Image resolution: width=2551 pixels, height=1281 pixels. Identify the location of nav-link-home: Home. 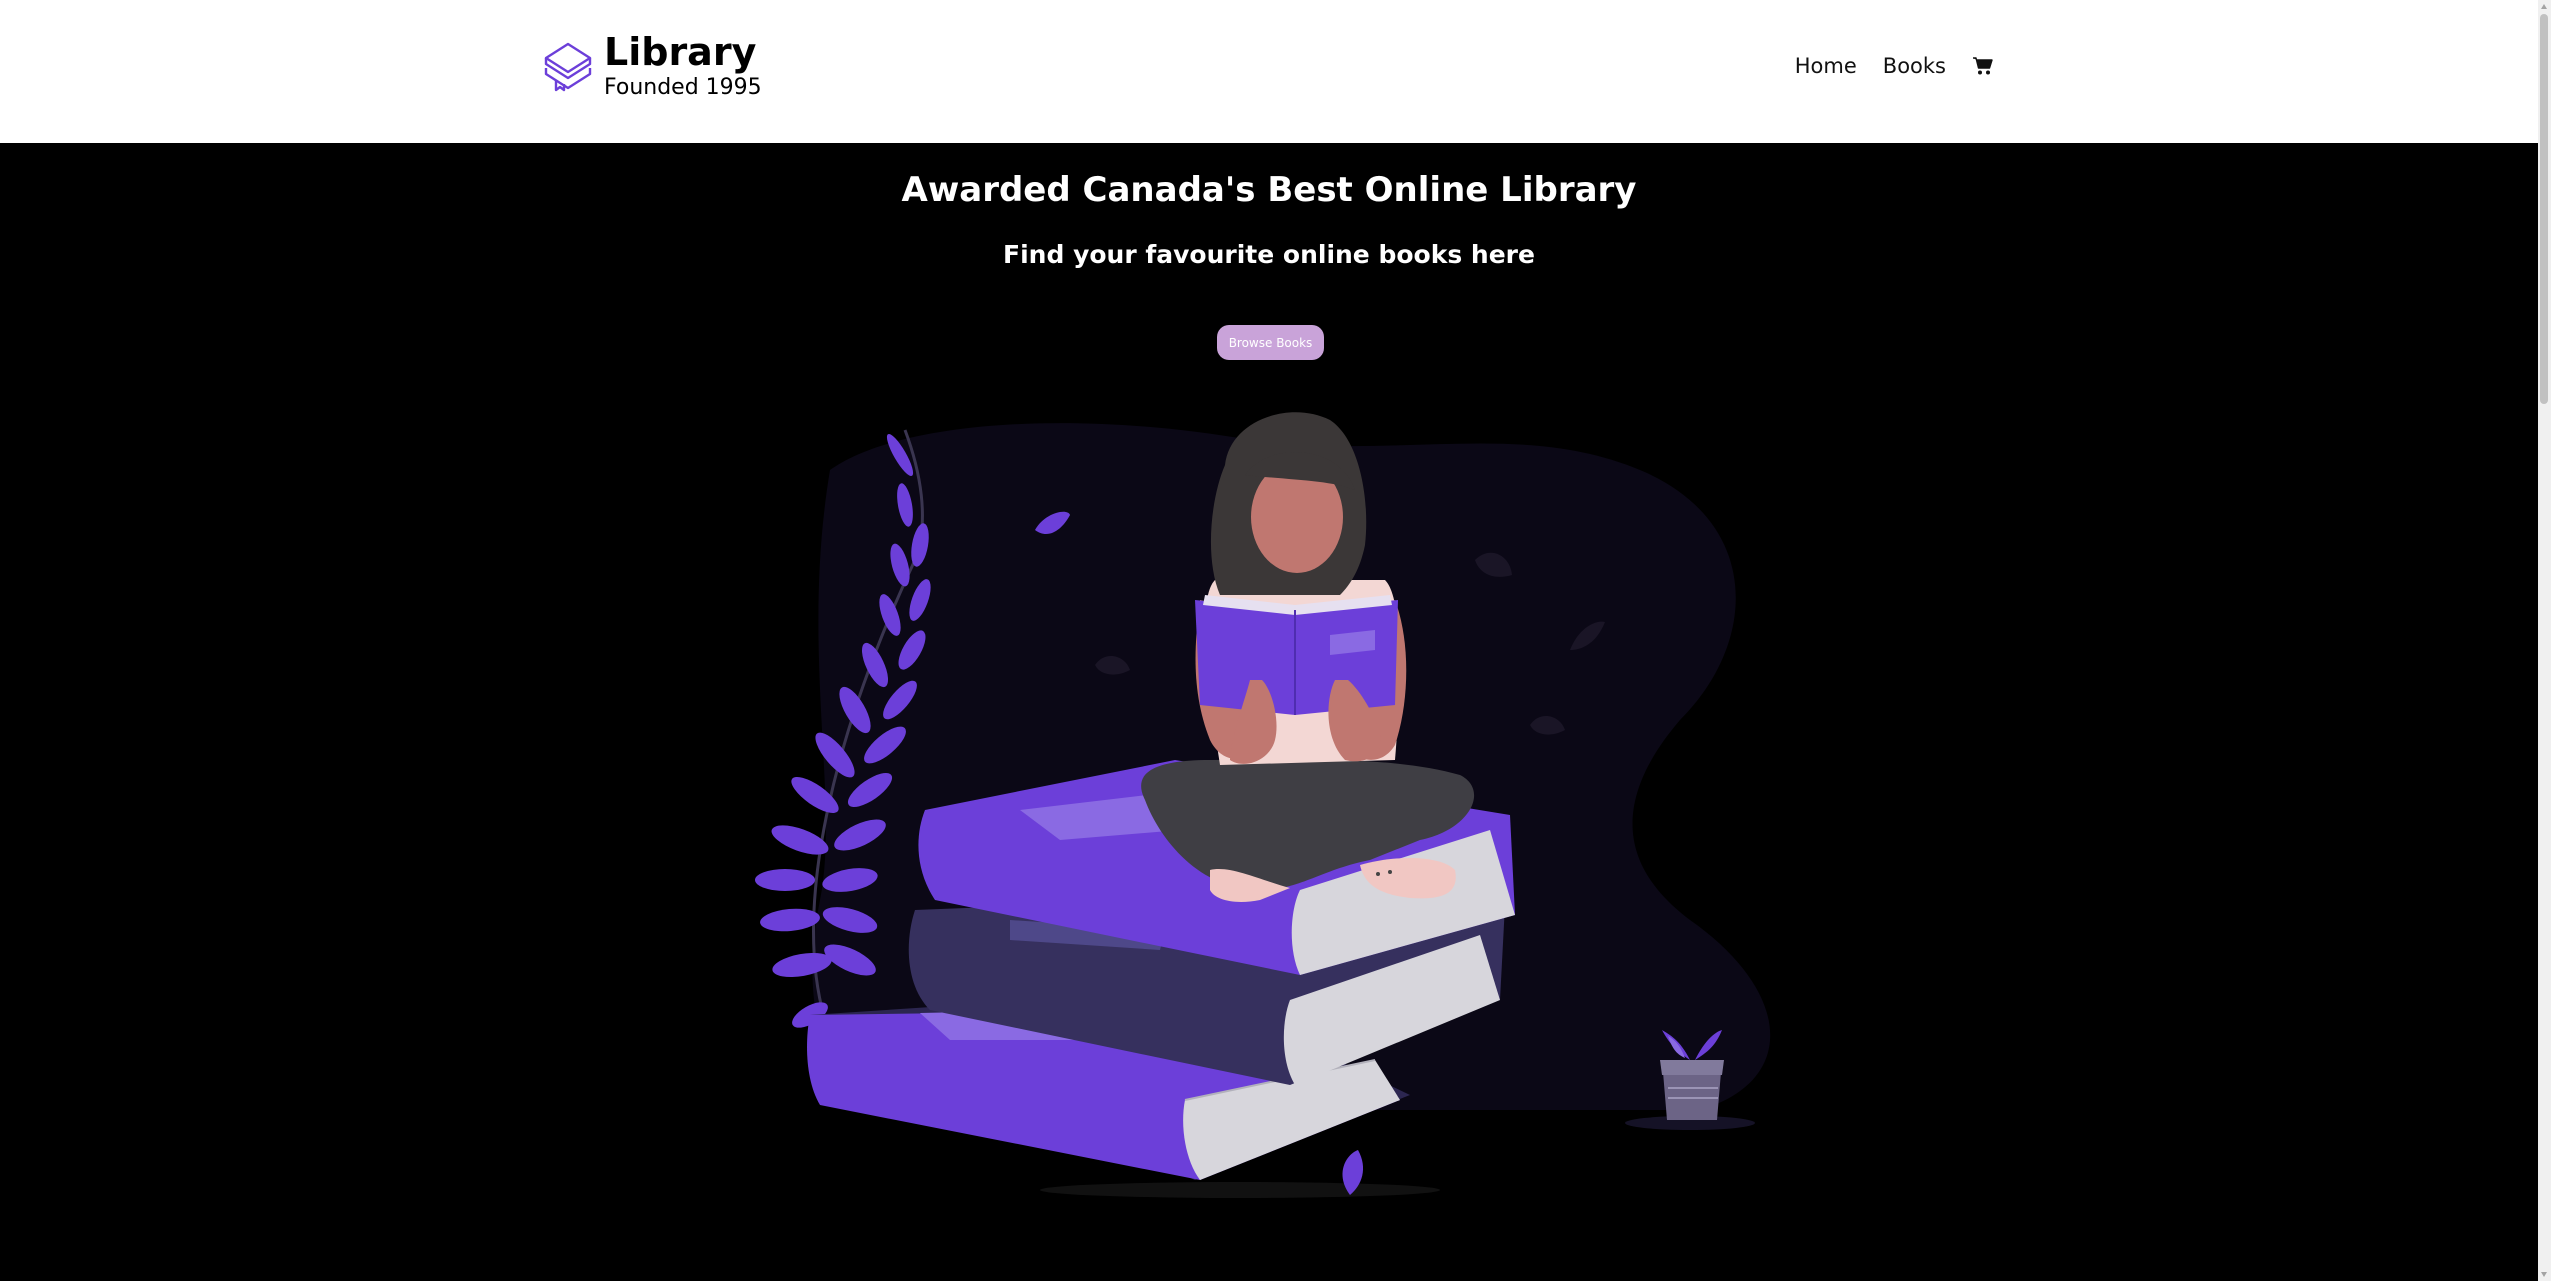
(1826, 66).